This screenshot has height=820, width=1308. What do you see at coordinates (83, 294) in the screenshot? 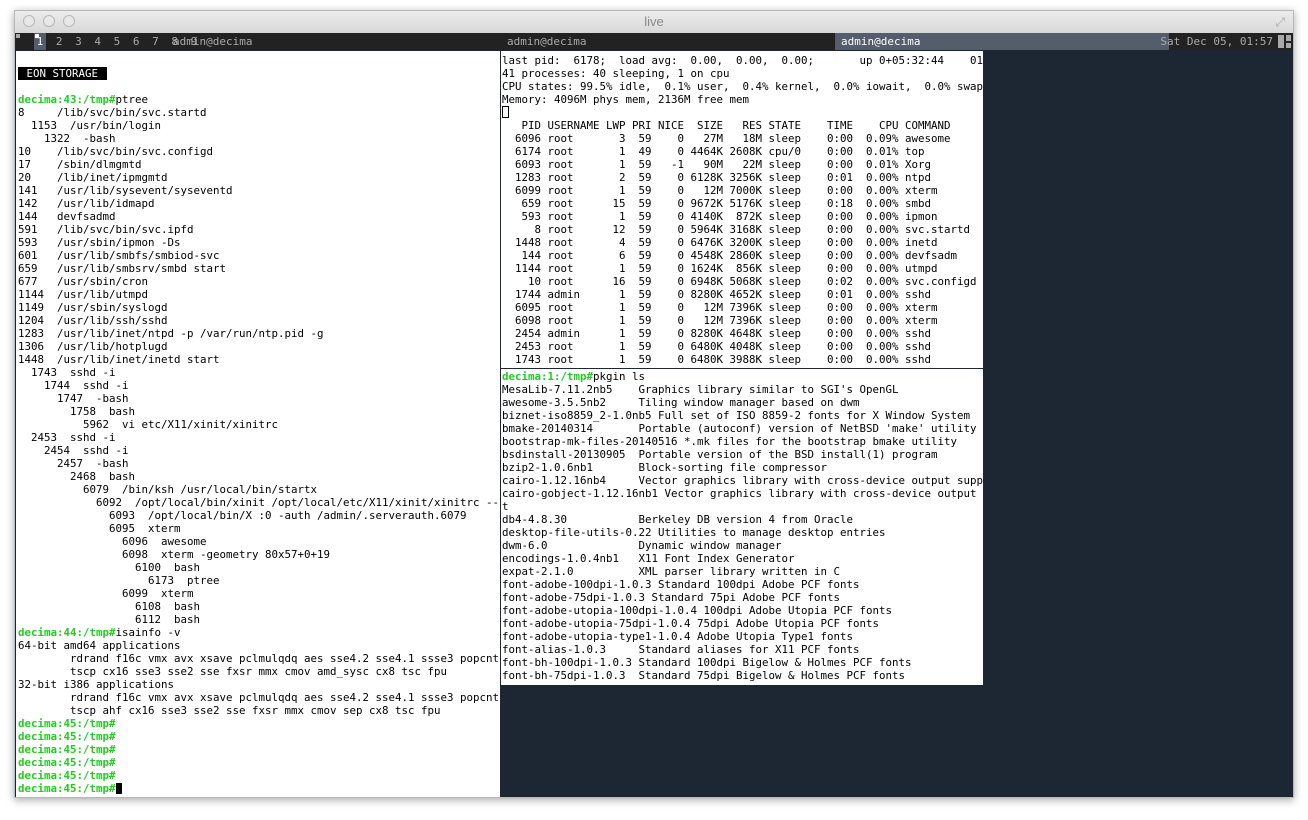
I see `output-line: 1144 /usr/lib/utmpd` at bounding box center [83, 294].